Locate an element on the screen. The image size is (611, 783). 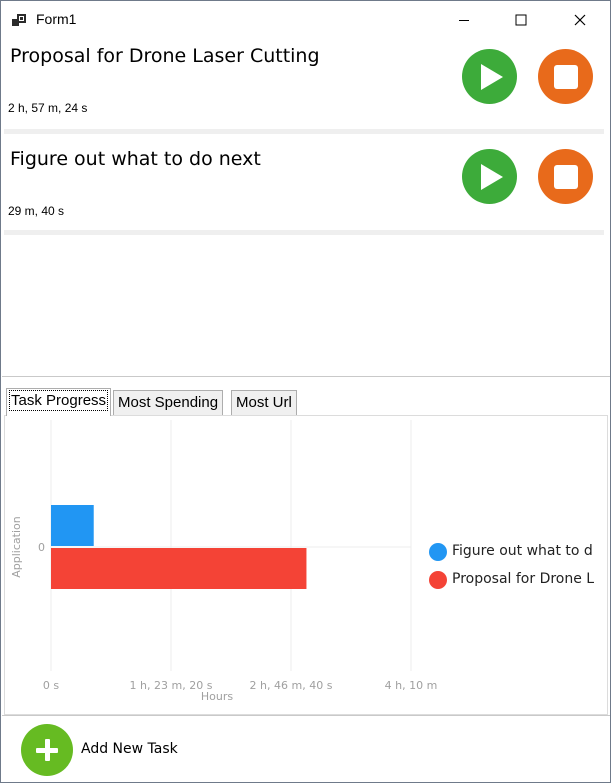
legend-label: Figure out what to d is located at coordinates (522, 551).